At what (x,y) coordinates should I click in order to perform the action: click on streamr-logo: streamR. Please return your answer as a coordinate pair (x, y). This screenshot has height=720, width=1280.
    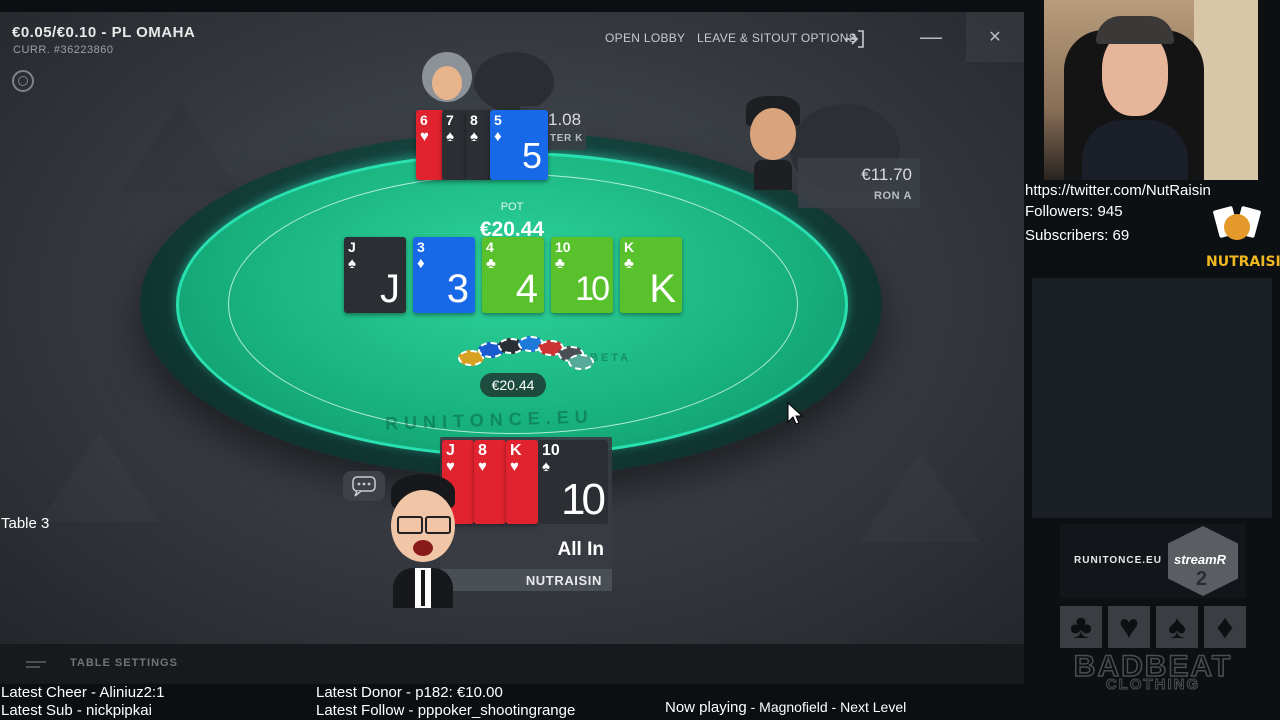
    Looking at the image, I should click on (1200, 559).